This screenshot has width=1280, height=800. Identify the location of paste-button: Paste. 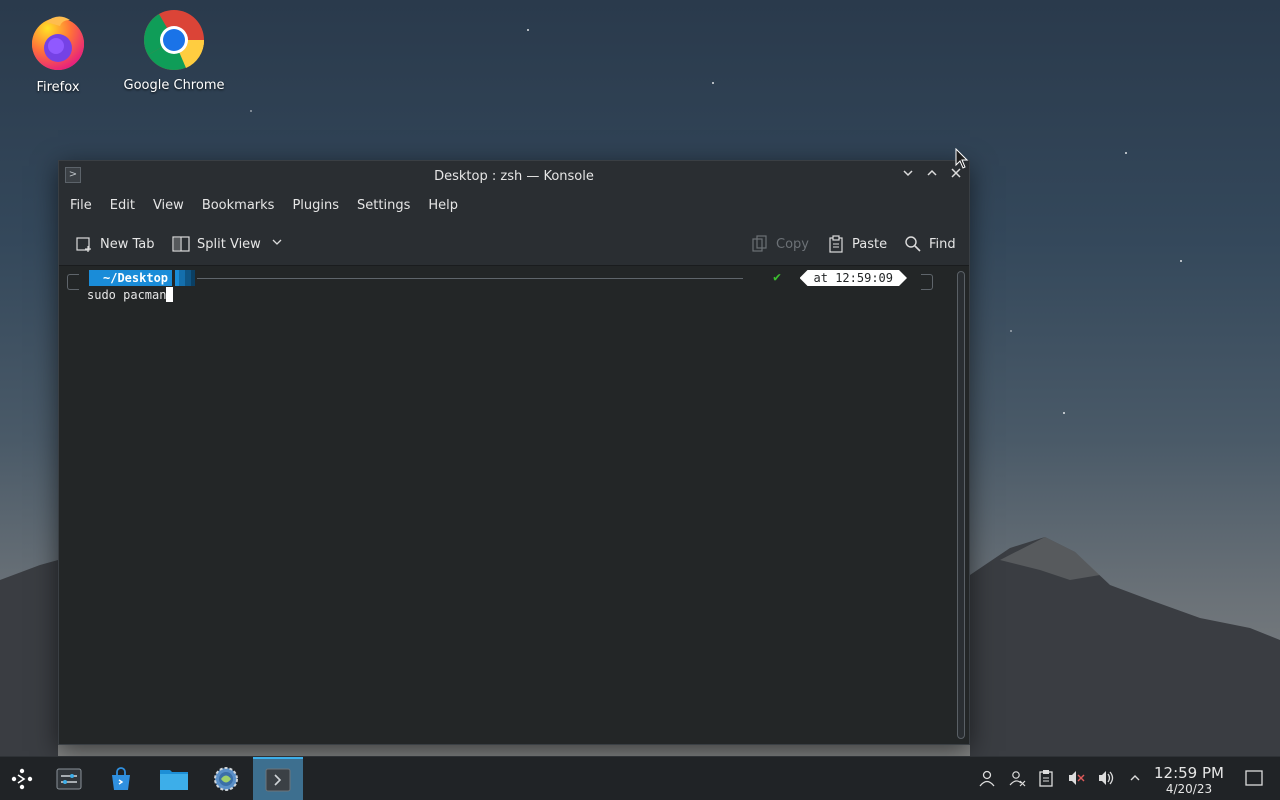
(857, 244).